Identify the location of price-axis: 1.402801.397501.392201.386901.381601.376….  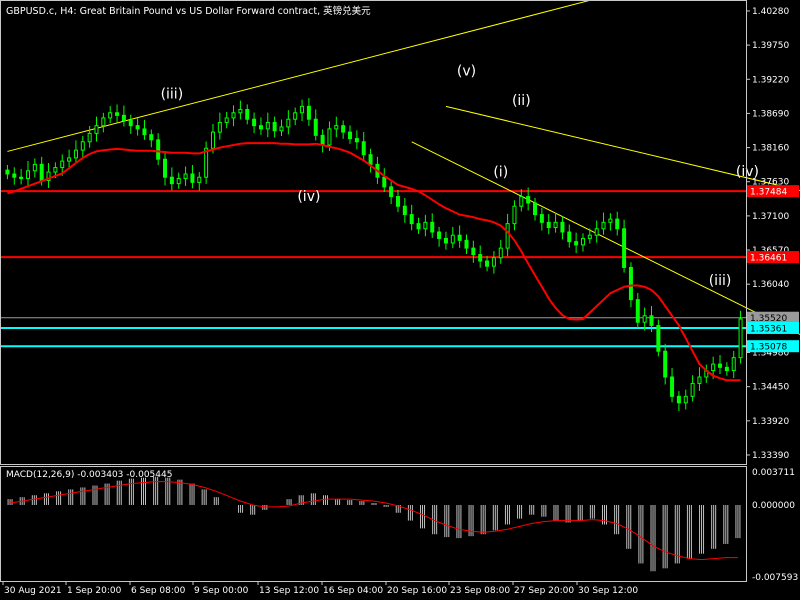
(772, 295).